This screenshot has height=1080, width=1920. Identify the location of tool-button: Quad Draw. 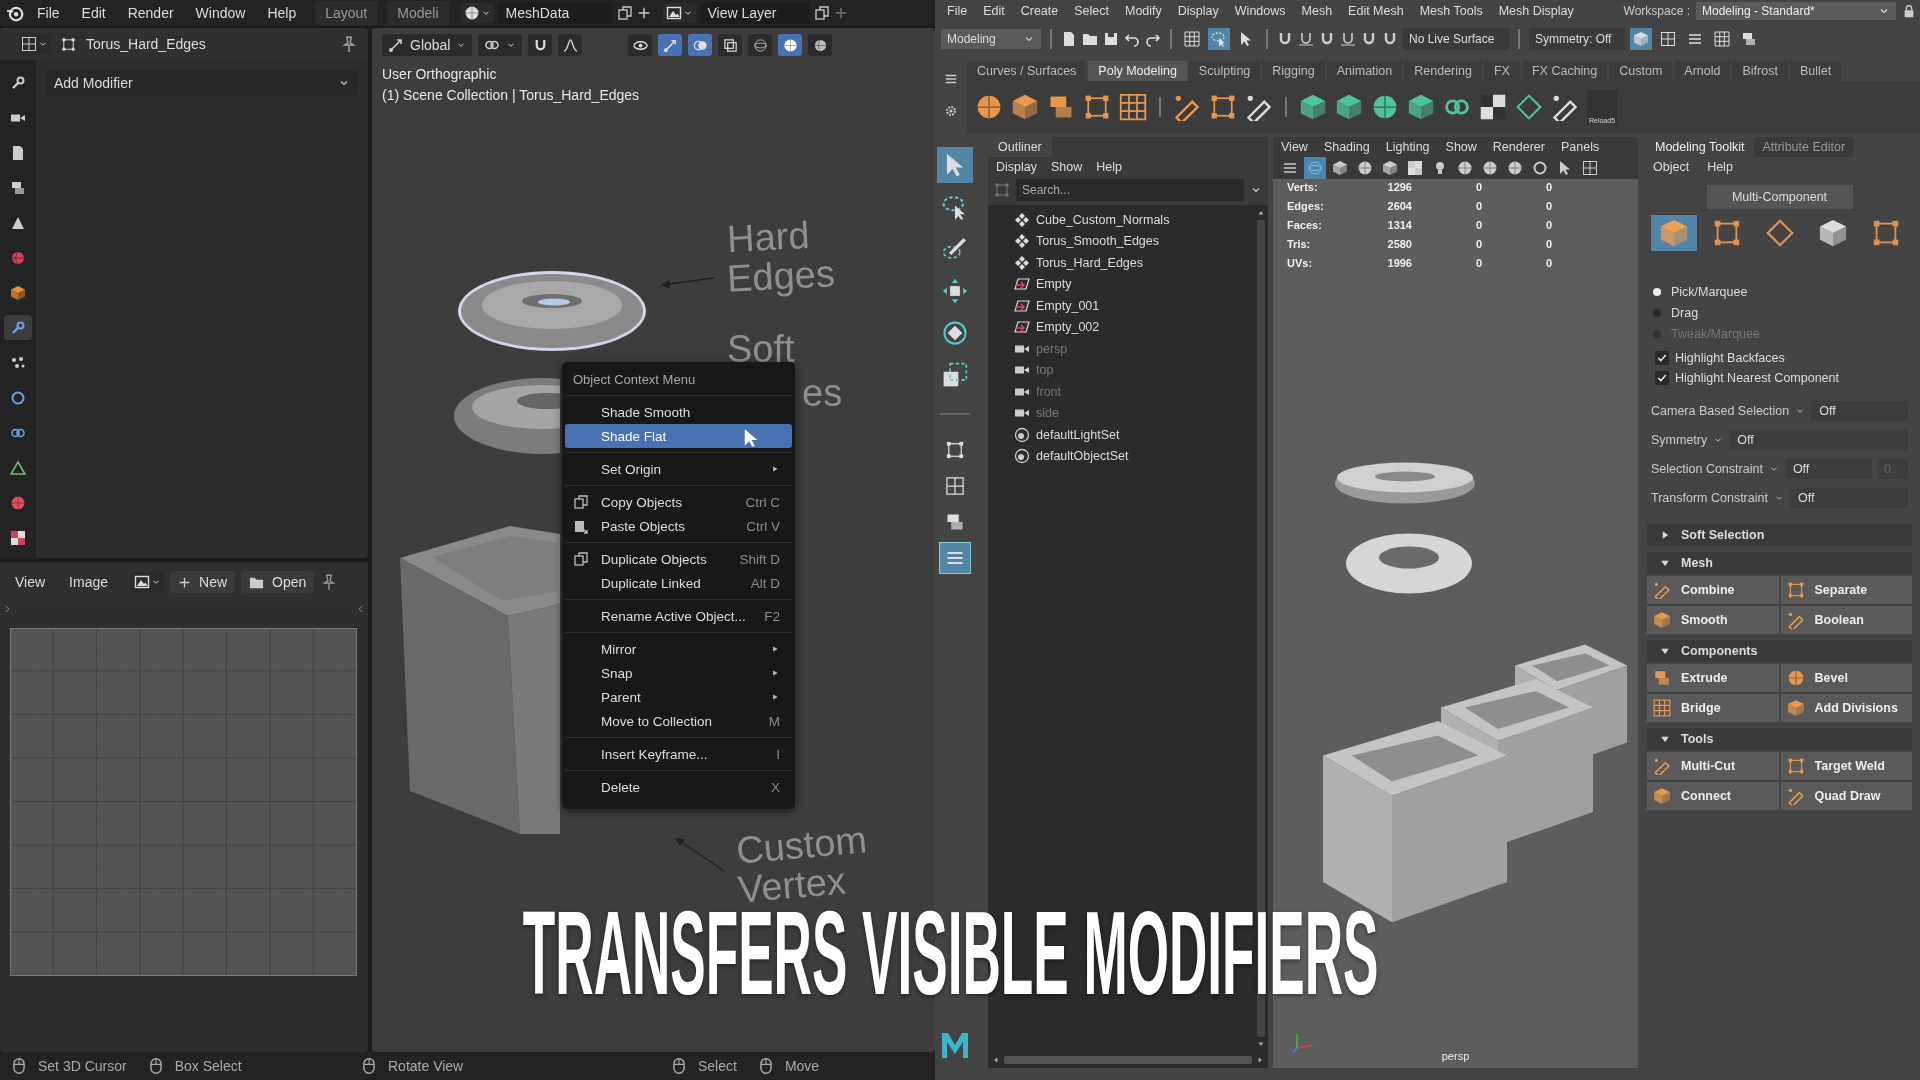
(1846, 796).